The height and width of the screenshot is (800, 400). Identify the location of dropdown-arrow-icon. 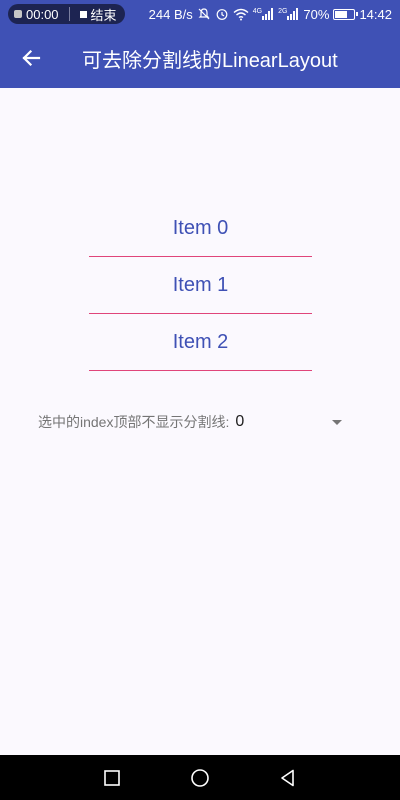
(337, 422).